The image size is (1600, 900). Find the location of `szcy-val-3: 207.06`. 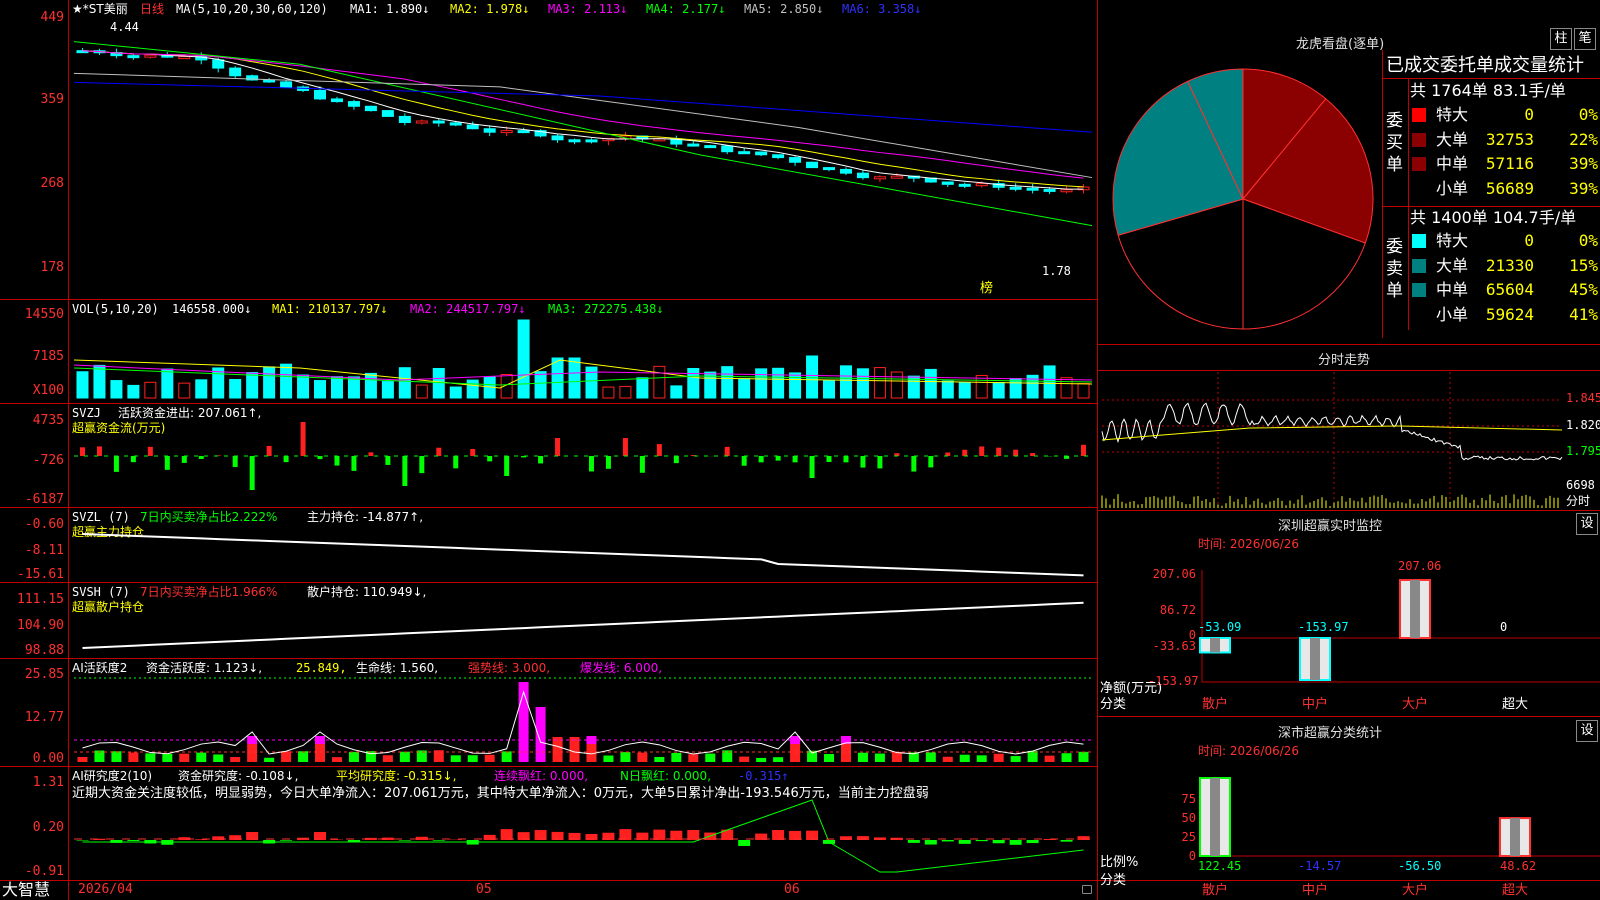

szcy-val-3: 207.06 is located at coordinates (1420, 566).